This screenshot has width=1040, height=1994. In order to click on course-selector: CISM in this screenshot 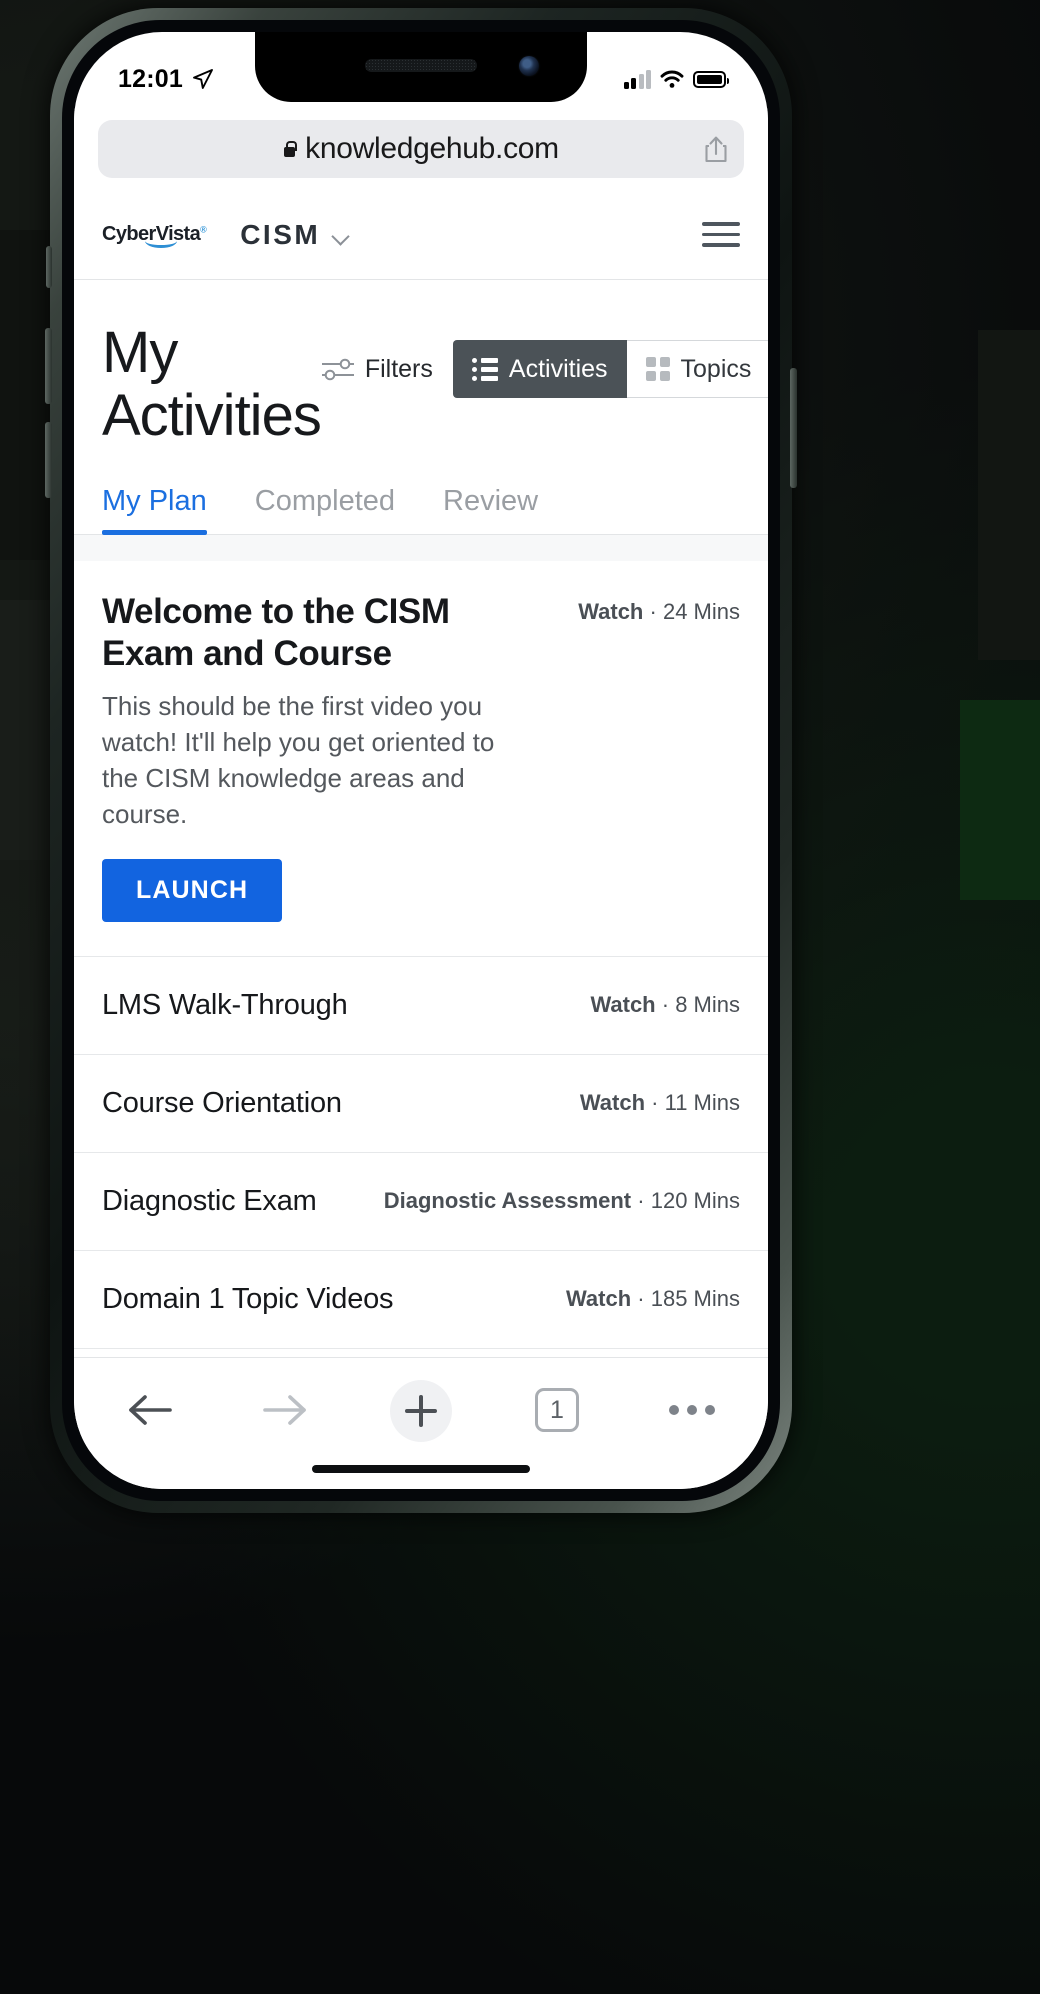, I will do `click(295, 235)`.